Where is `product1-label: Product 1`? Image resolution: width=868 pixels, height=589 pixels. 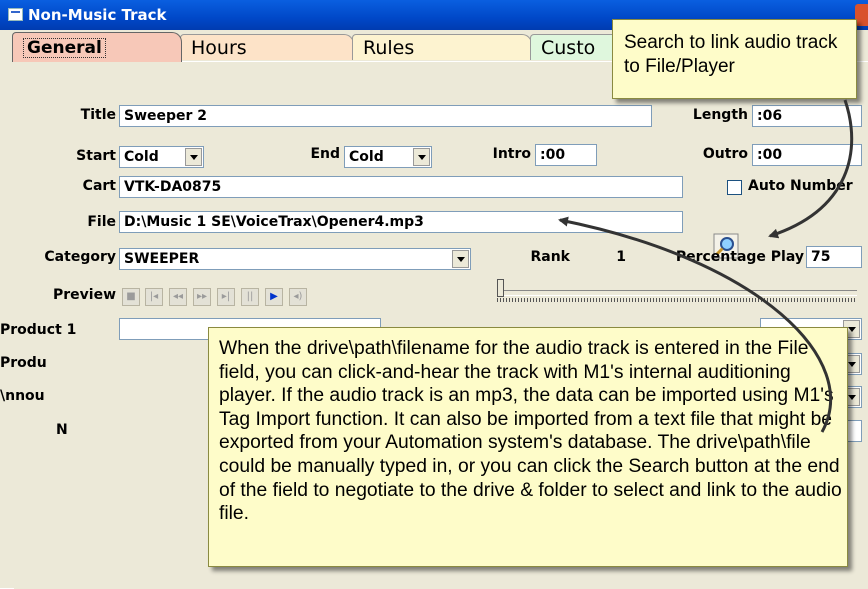
product1-label: Product 1 is located at coordinates (38, 330).